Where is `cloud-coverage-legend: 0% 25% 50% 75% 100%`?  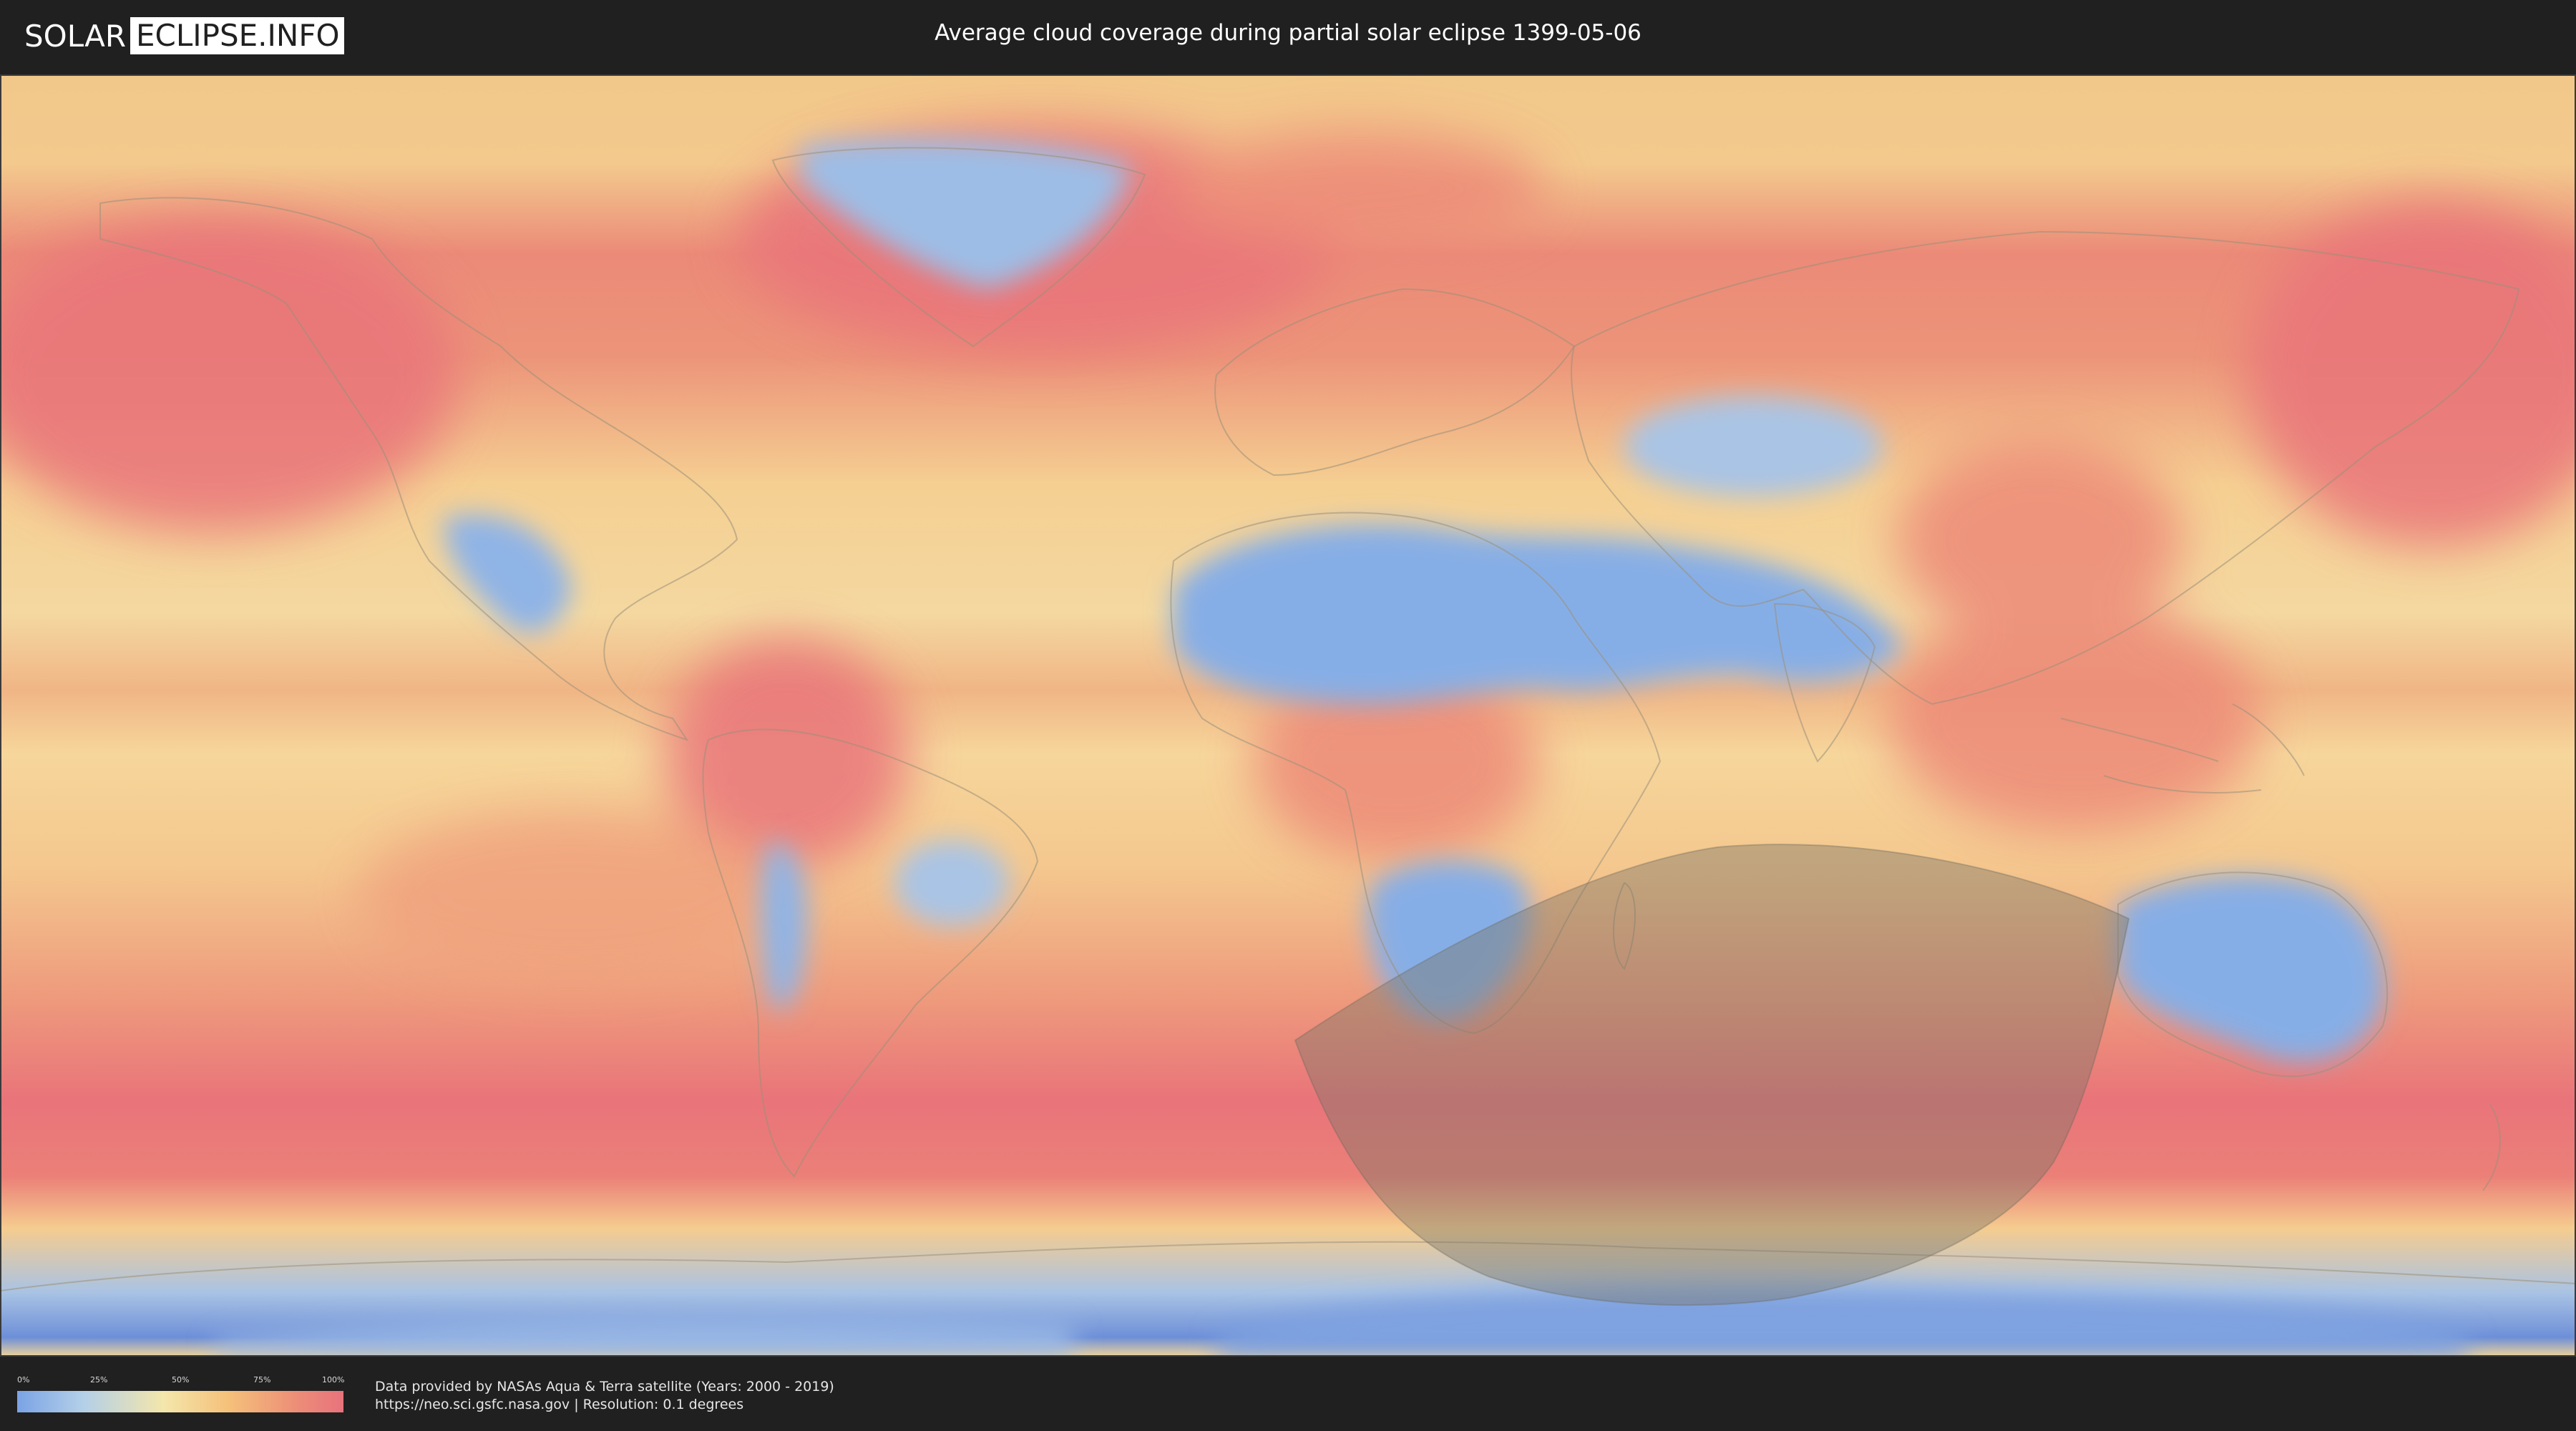
cloud-coverage-legend: 0% 25% 50% 75% 100% is located at coordinates (181, 1393).